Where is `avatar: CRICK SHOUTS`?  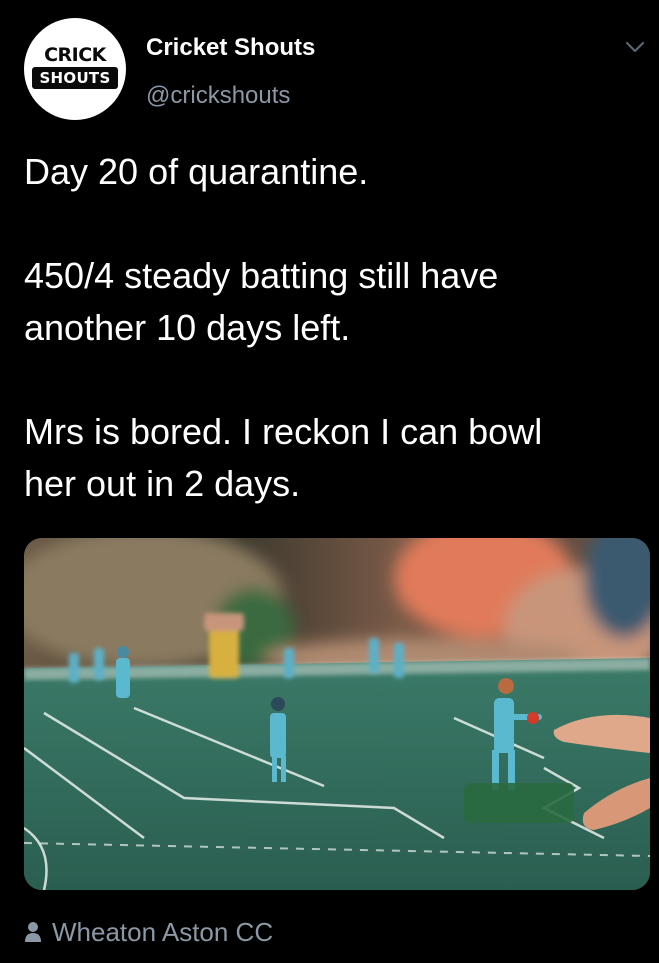 avatar: CRICK SHOUTS is located at coordinates (75, 69).